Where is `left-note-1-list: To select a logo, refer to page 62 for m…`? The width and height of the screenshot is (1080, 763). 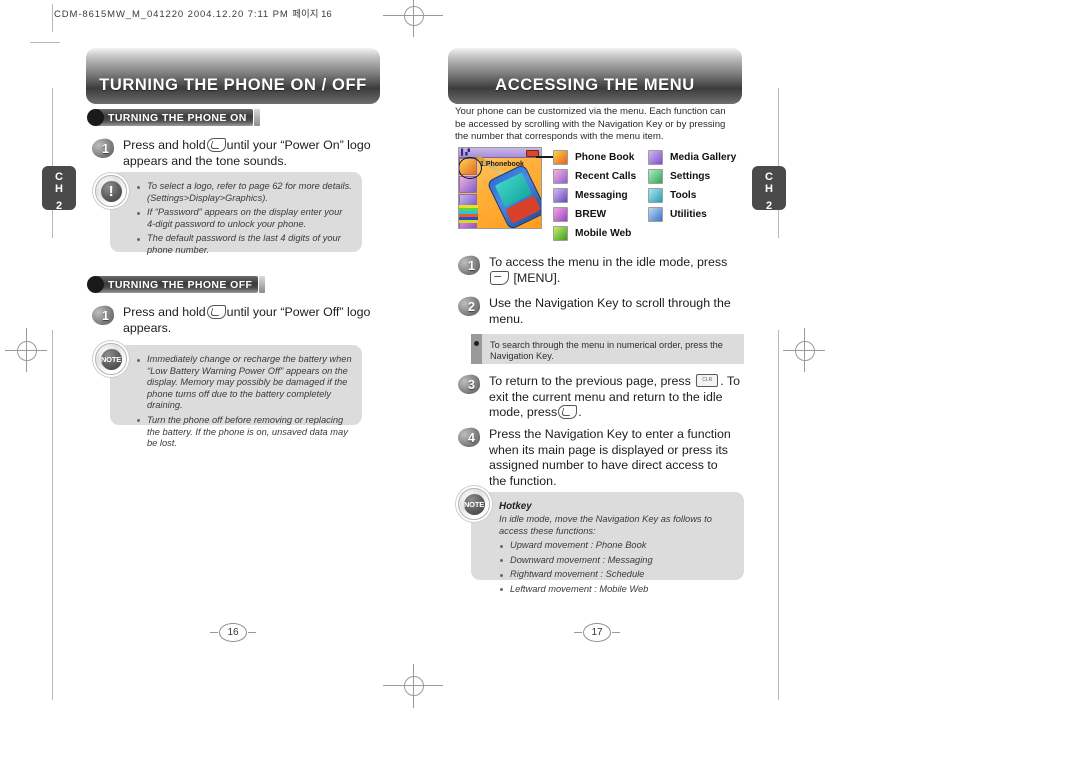 left-note-1-list: To select a logo, refer to page 62 for m… is located at coordinates (244, 219).